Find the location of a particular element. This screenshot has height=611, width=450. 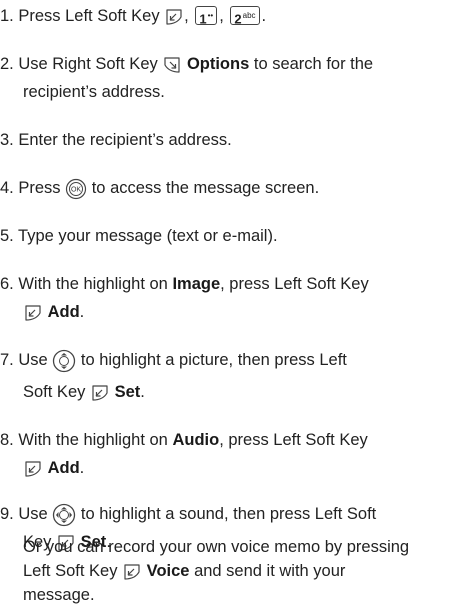

step-4-text: 4. Press is located at coordinates (30, 188).